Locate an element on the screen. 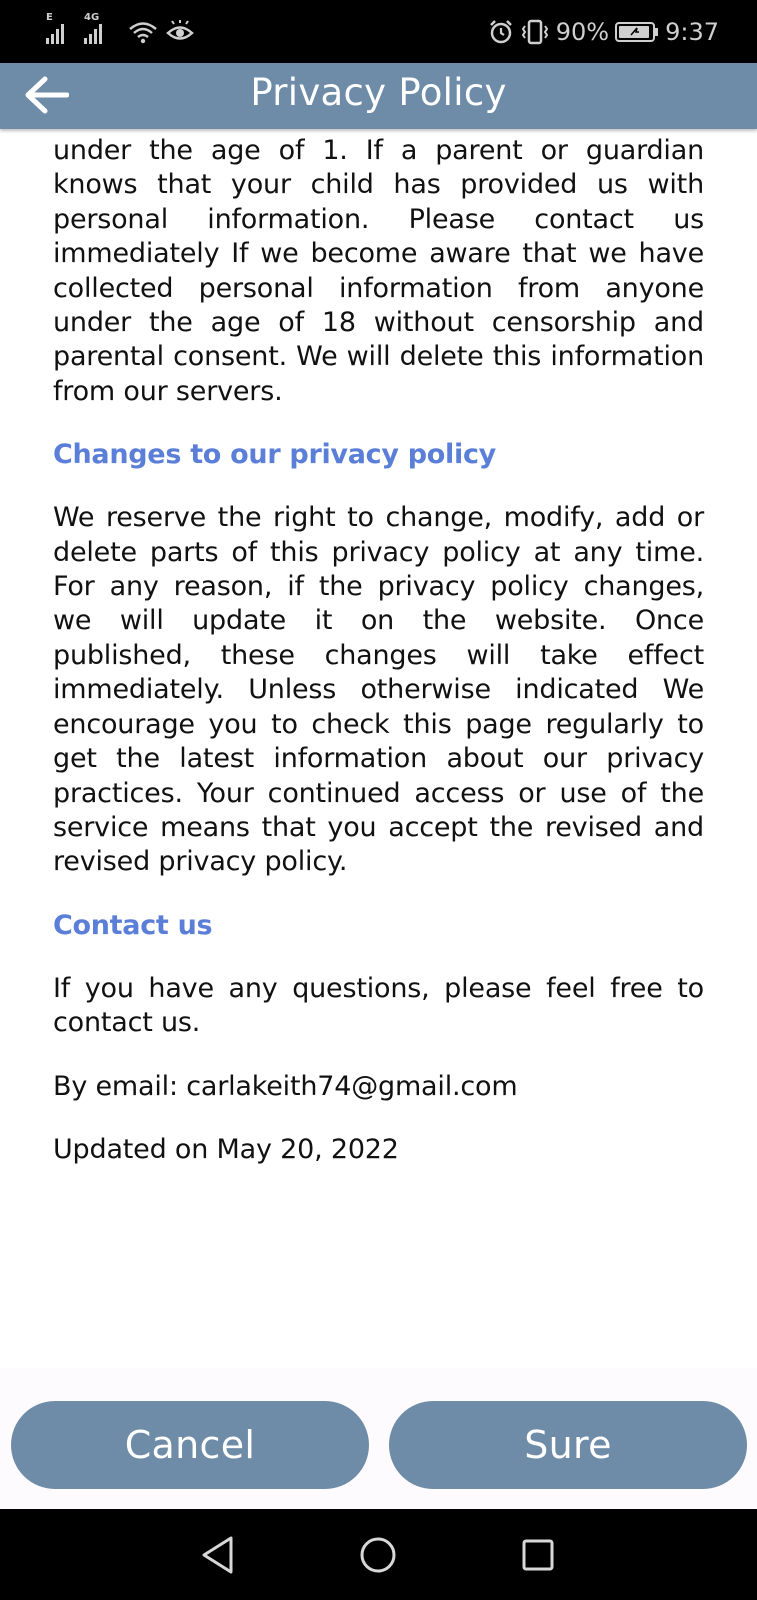 The width and height of the screenshot is (757, 1600). system-nav-bar is located at coordinates (378, 1554).